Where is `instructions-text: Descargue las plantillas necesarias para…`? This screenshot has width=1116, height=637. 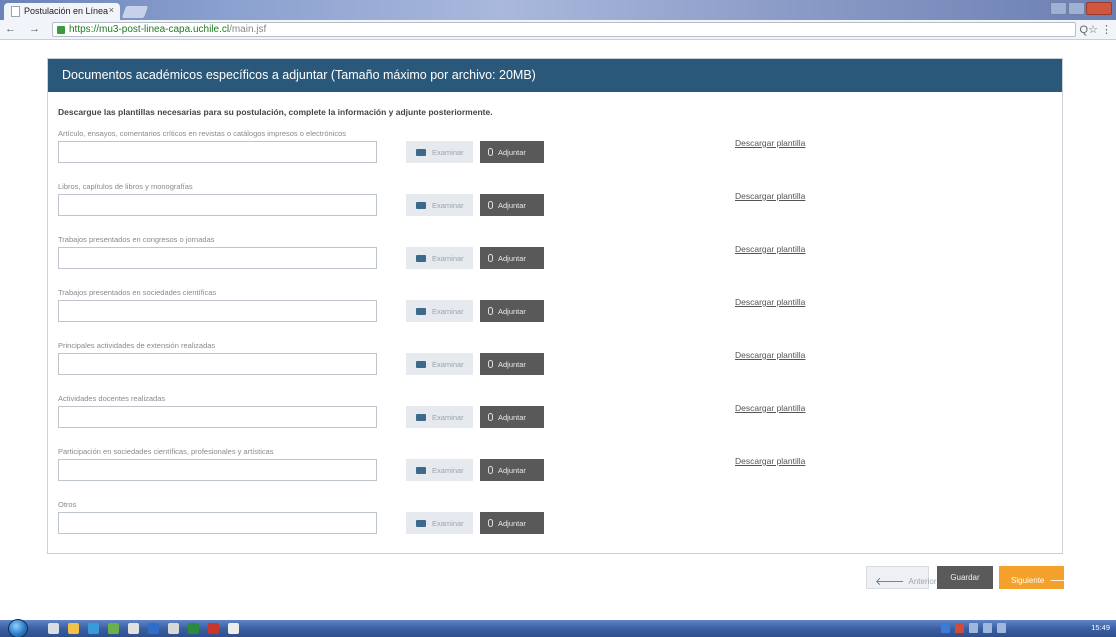
instructions-text: Descargue las plantillas necesarias para… is located at coordinates (275, 112).